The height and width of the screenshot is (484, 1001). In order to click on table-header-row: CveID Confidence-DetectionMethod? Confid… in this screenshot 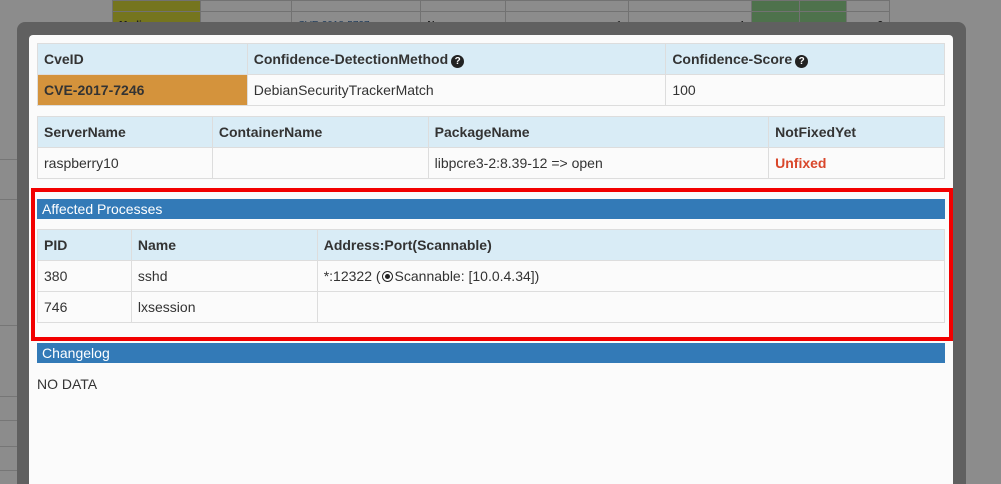, I will do `click(491, 59)`.